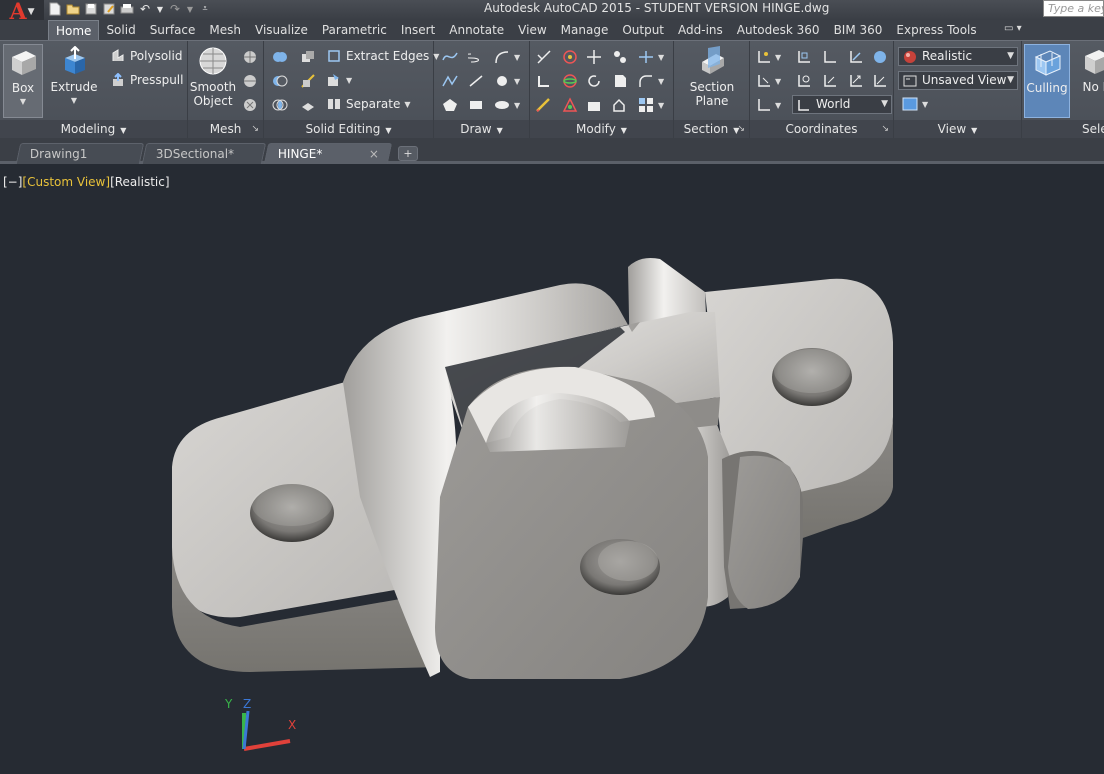 The width and height of the screenshot is (1104, 774). What do you see at coordinates (109, 9) in the screenshot?
I see `save-as-icon` at bounding box center [109, 9].